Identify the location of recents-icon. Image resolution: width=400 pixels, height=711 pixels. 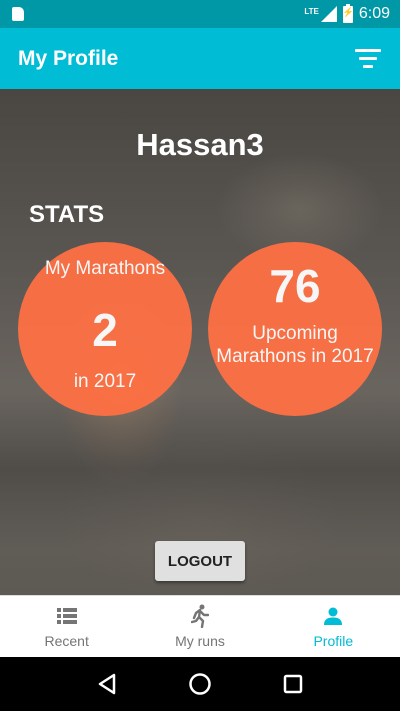
(293, 684).